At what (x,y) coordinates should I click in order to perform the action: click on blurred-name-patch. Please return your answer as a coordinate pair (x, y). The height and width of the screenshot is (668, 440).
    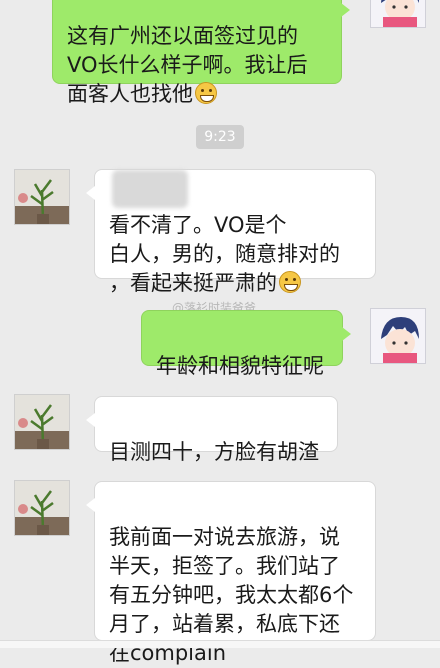
    Looking at the image, I should click on (150, 189).